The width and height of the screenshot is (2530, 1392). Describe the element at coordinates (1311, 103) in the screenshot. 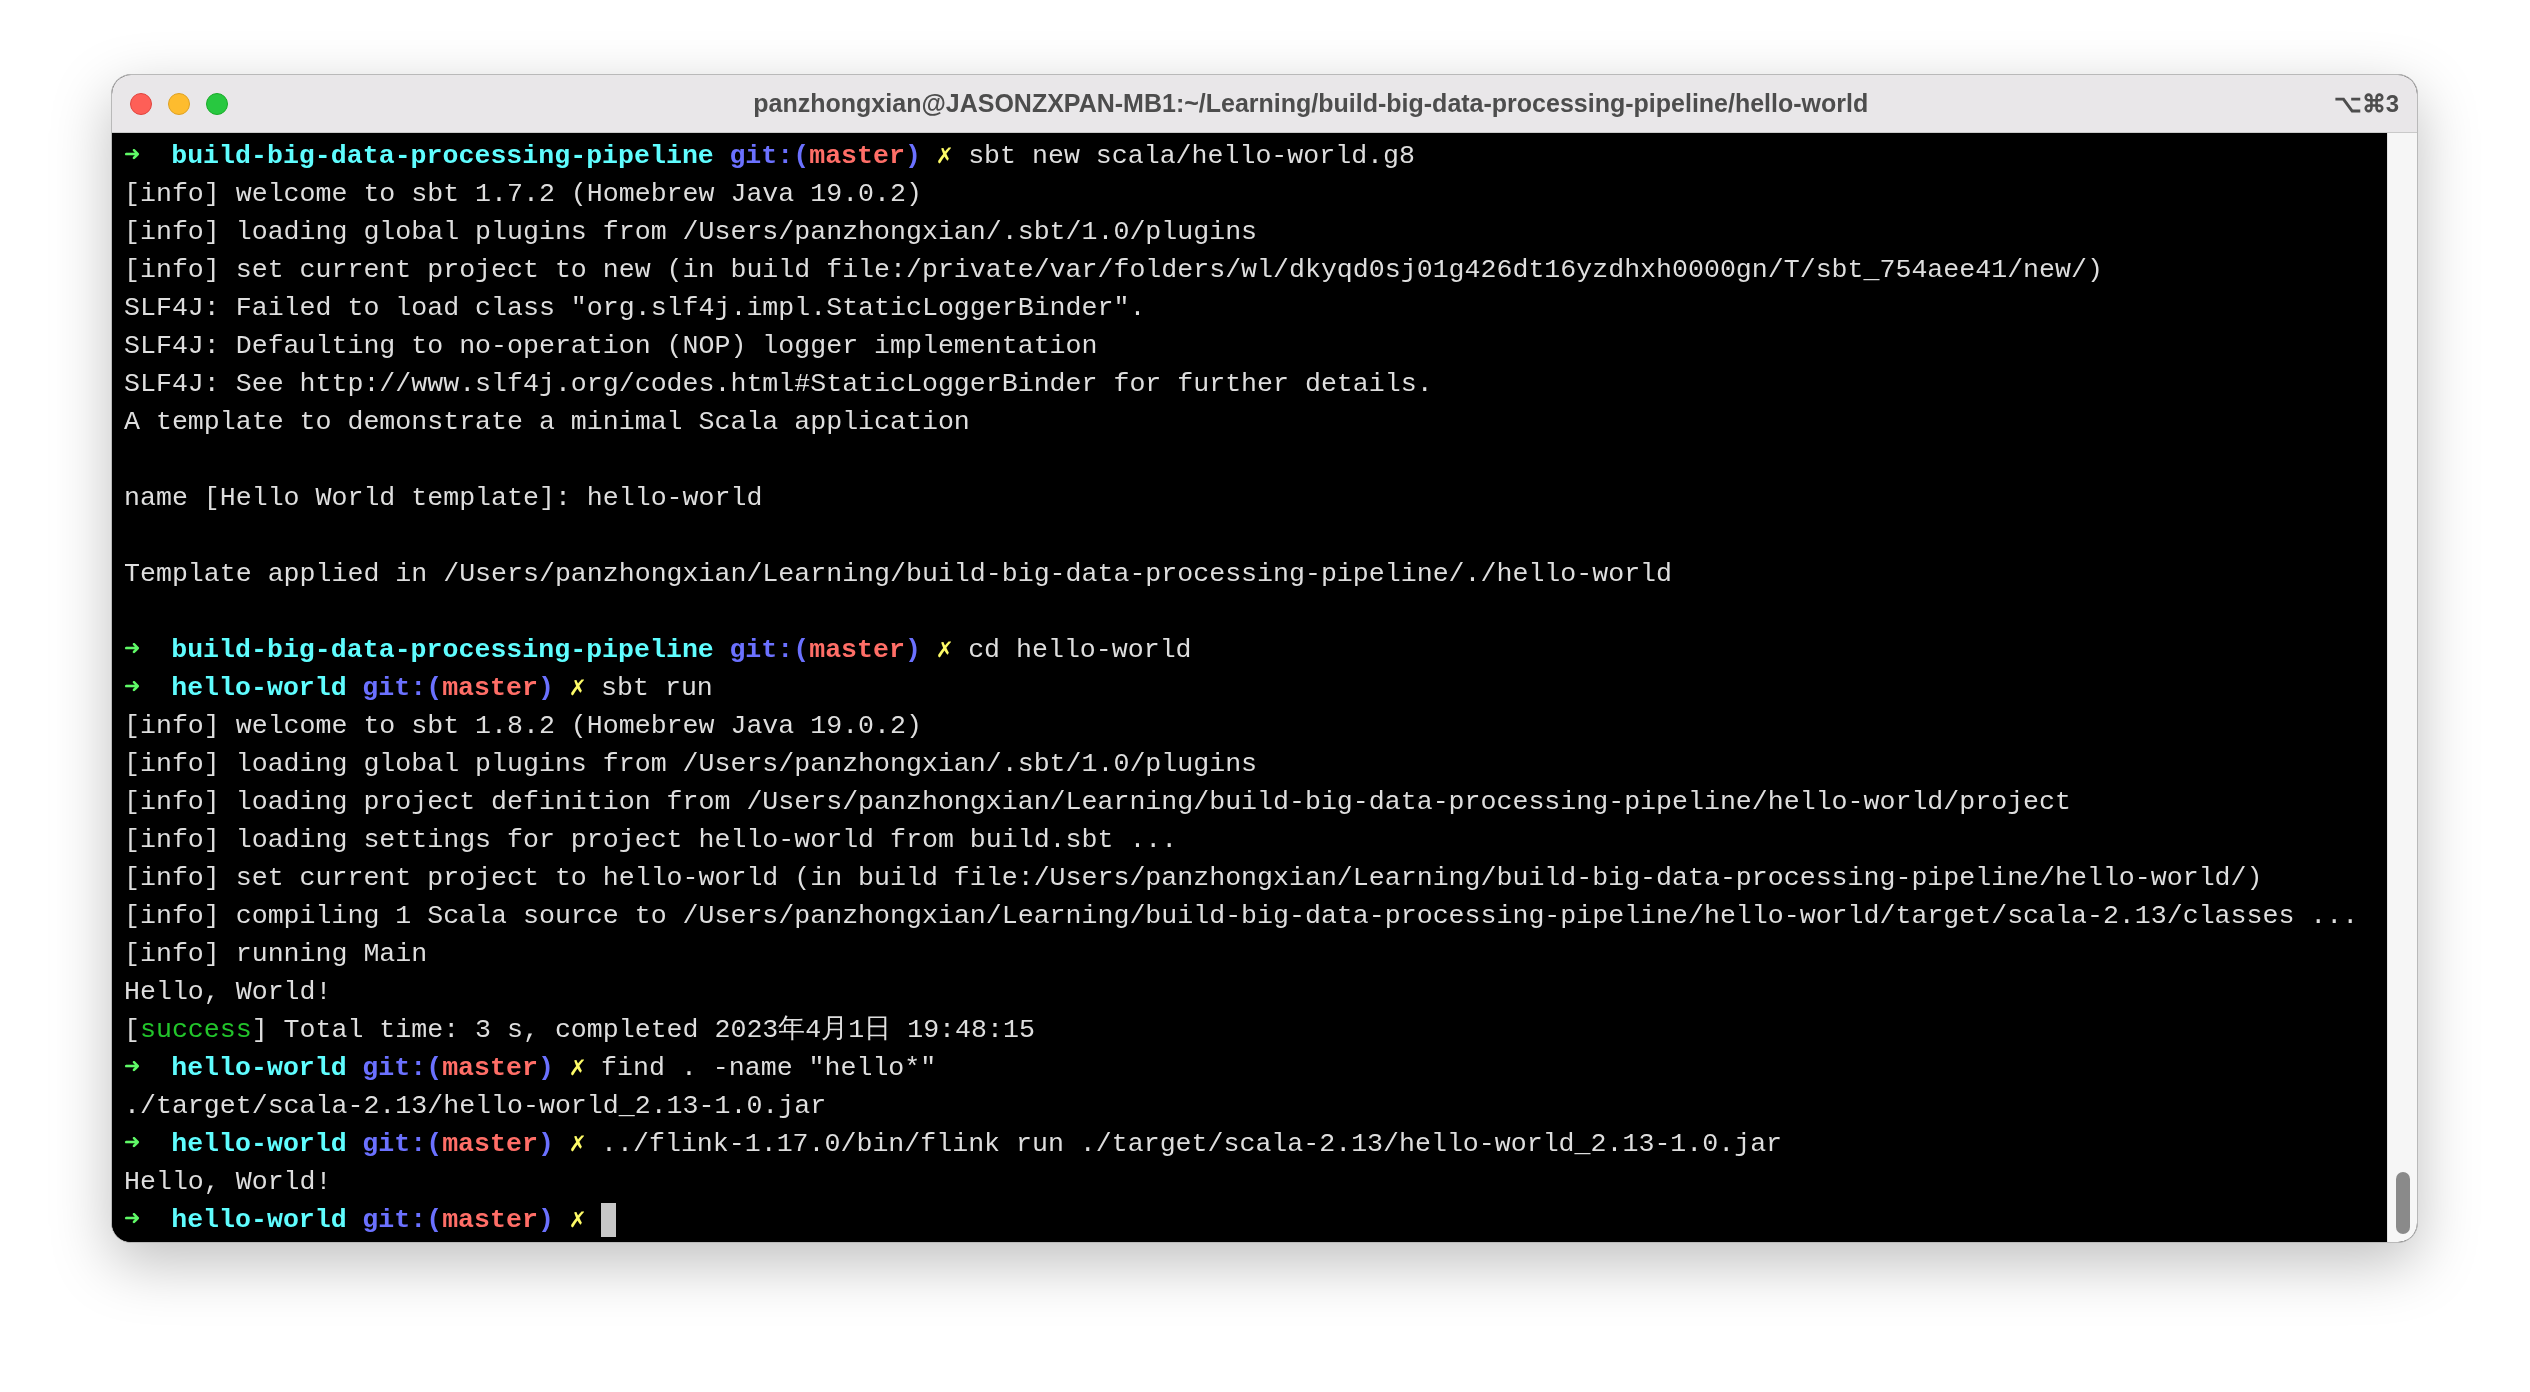

I see `window-title: panzhongxian@JASONZXPAN-MB1:~/Learning/build-big-data-processing-pipeline/hello-world` at that location.